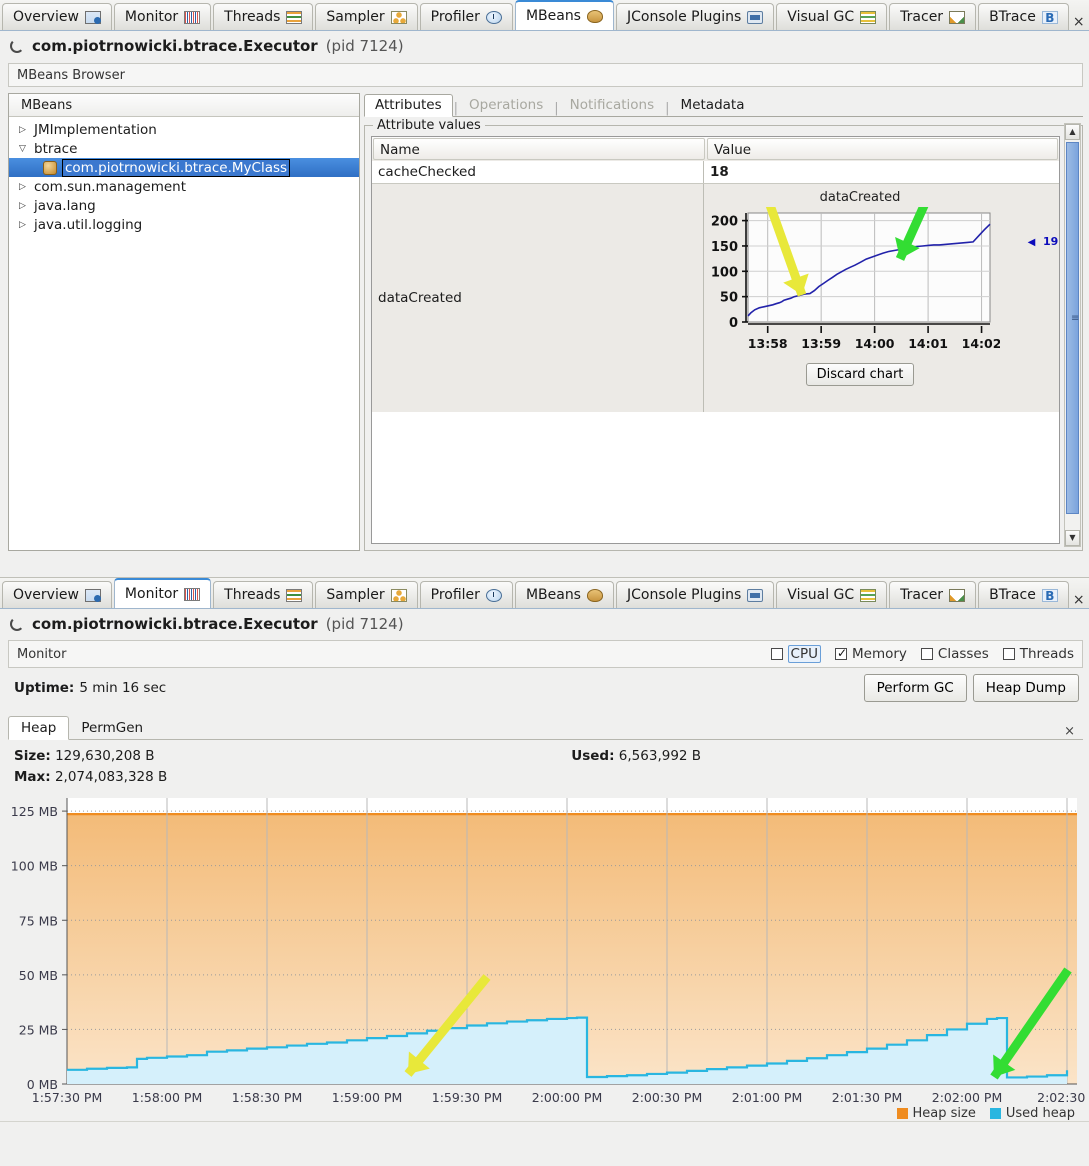 Image resolution: width=1089 pixels, height=1166 pixels. What do you see at coordinates (408, 105) in the screenshot?
I see `subtab-attributes: Attributes` at bounding box center [408, 105].